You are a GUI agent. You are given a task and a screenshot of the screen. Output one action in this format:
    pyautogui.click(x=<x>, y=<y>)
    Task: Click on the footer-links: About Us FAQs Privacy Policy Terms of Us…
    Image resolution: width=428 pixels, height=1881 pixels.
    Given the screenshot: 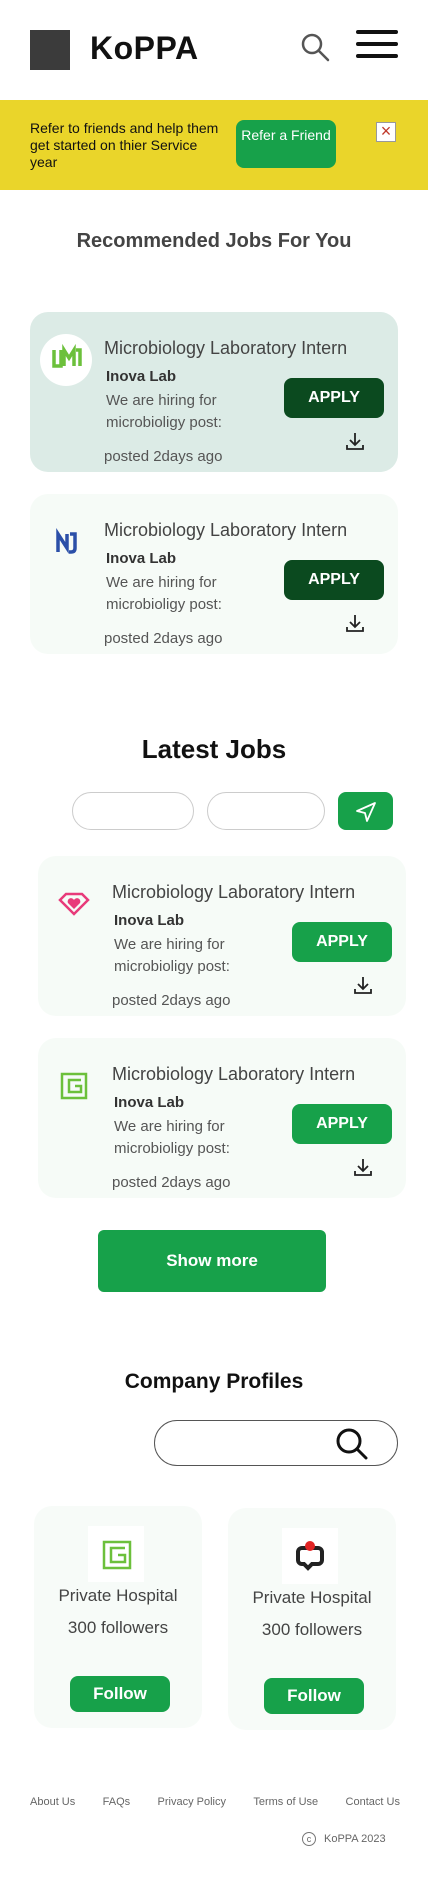 What is the action you would take?
    pyautogui.click(x=215, y=1802)
    